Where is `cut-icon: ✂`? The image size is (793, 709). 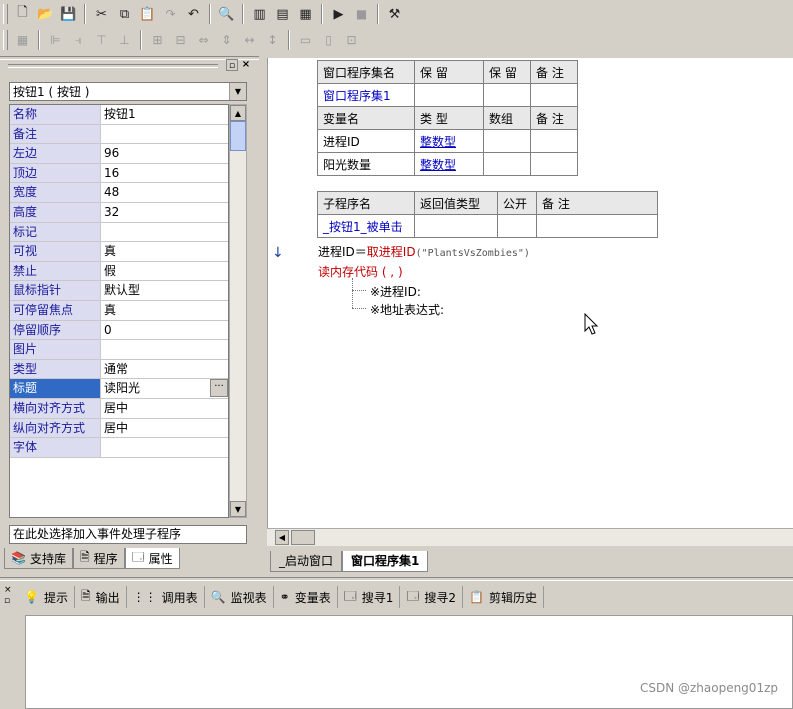
cut-icon: ✂ is located at coordinates (101, 14).